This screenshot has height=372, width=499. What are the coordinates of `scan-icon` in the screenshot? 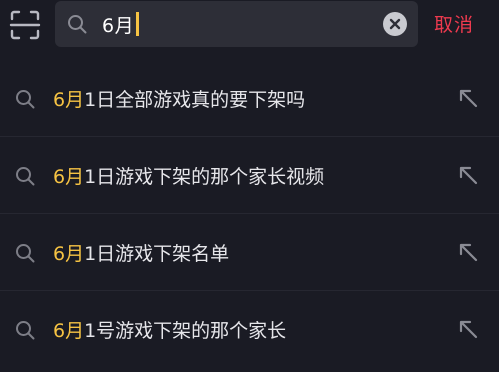 It's located at (25, 25).